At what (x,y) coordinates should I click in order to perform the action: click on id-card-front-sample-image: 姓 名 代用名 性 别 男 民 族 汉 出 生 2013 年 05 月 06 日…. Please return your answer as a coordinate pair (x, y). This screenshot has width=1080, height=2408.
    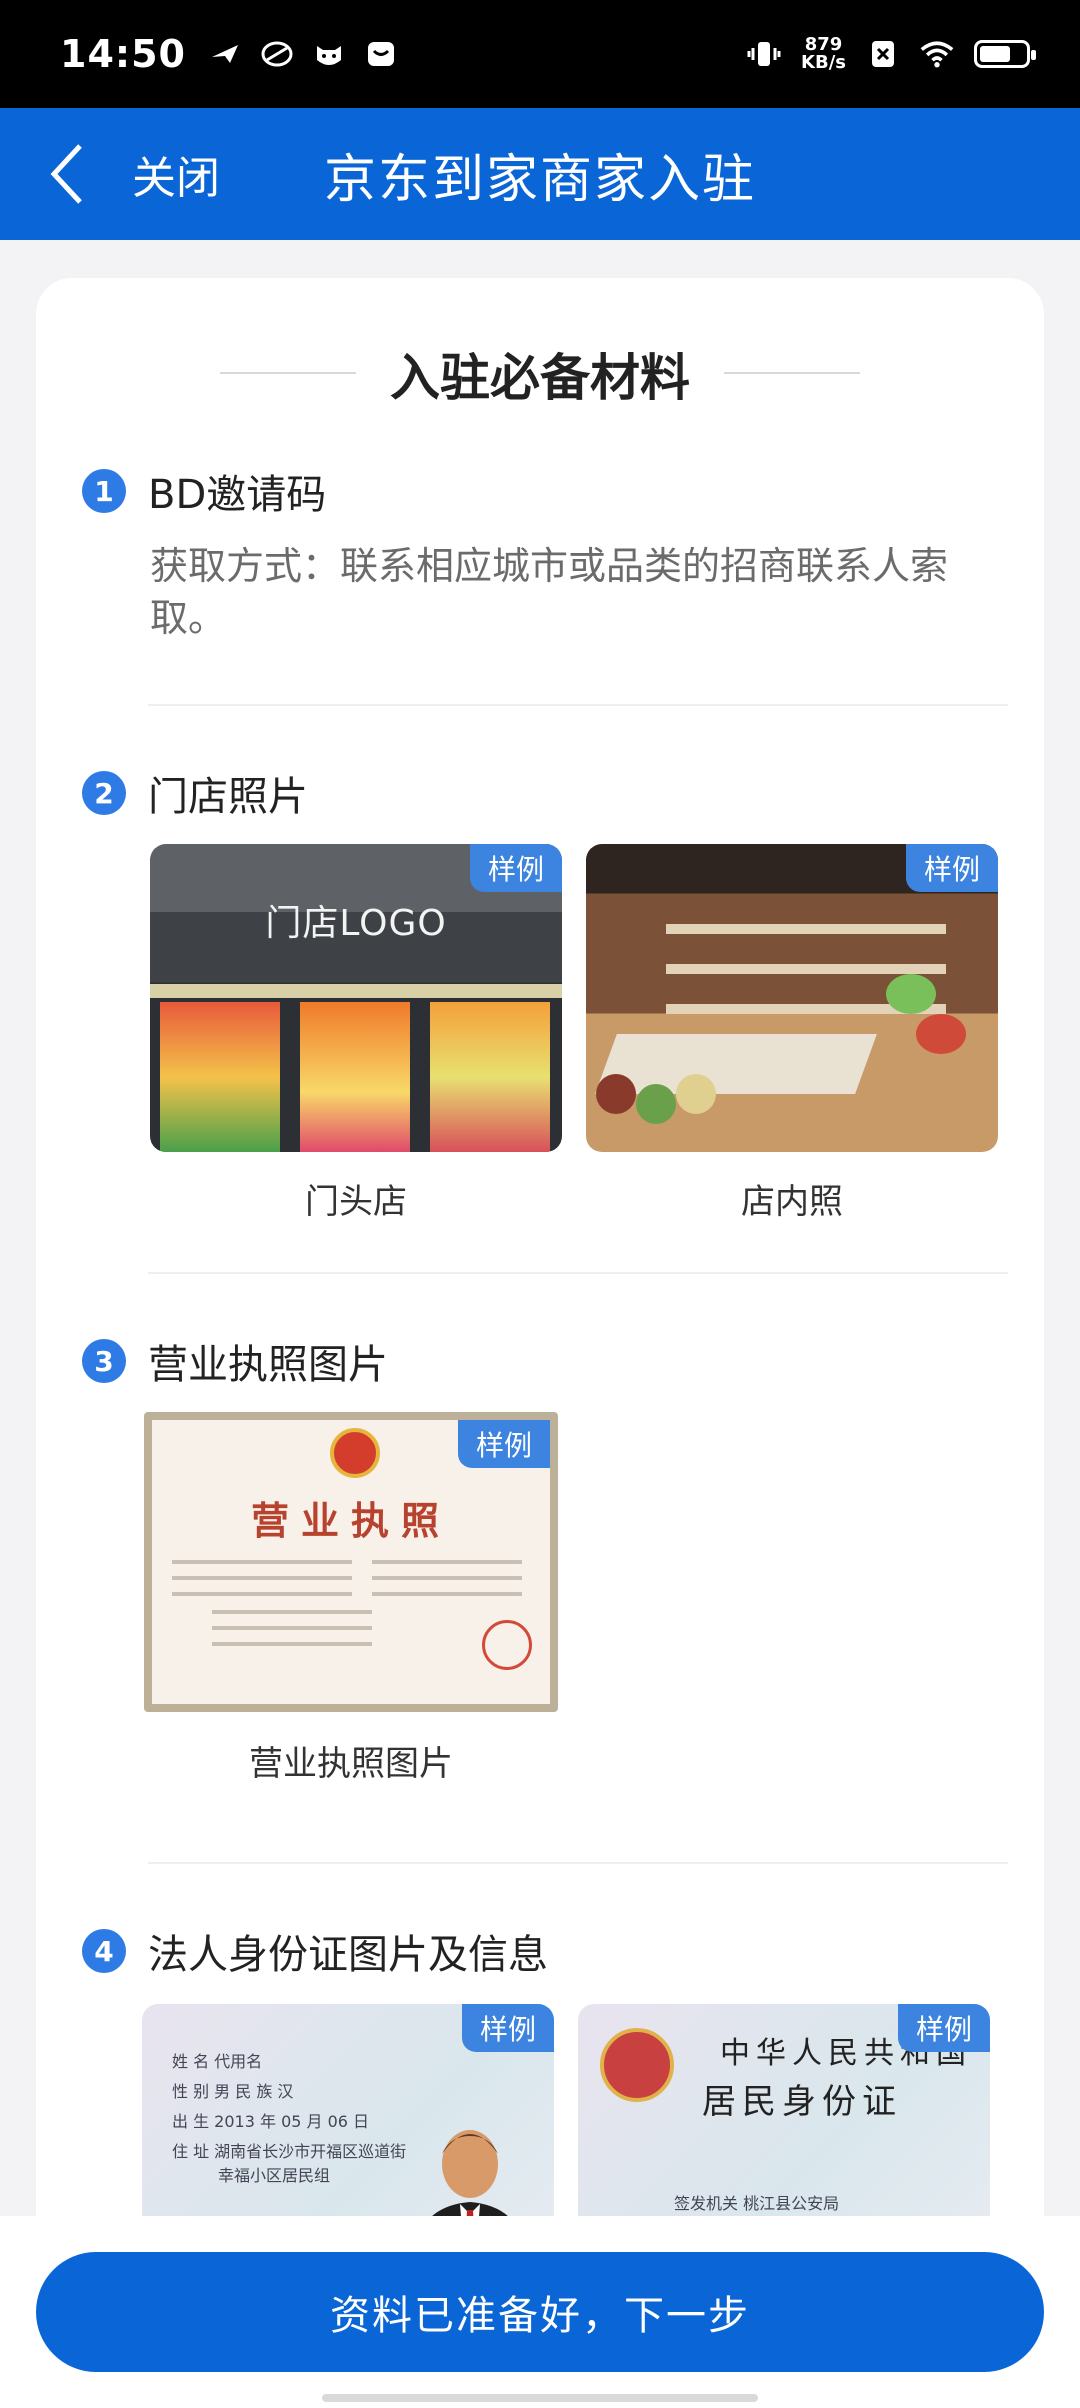
    Looking at the image, I should click on (348, 2124).